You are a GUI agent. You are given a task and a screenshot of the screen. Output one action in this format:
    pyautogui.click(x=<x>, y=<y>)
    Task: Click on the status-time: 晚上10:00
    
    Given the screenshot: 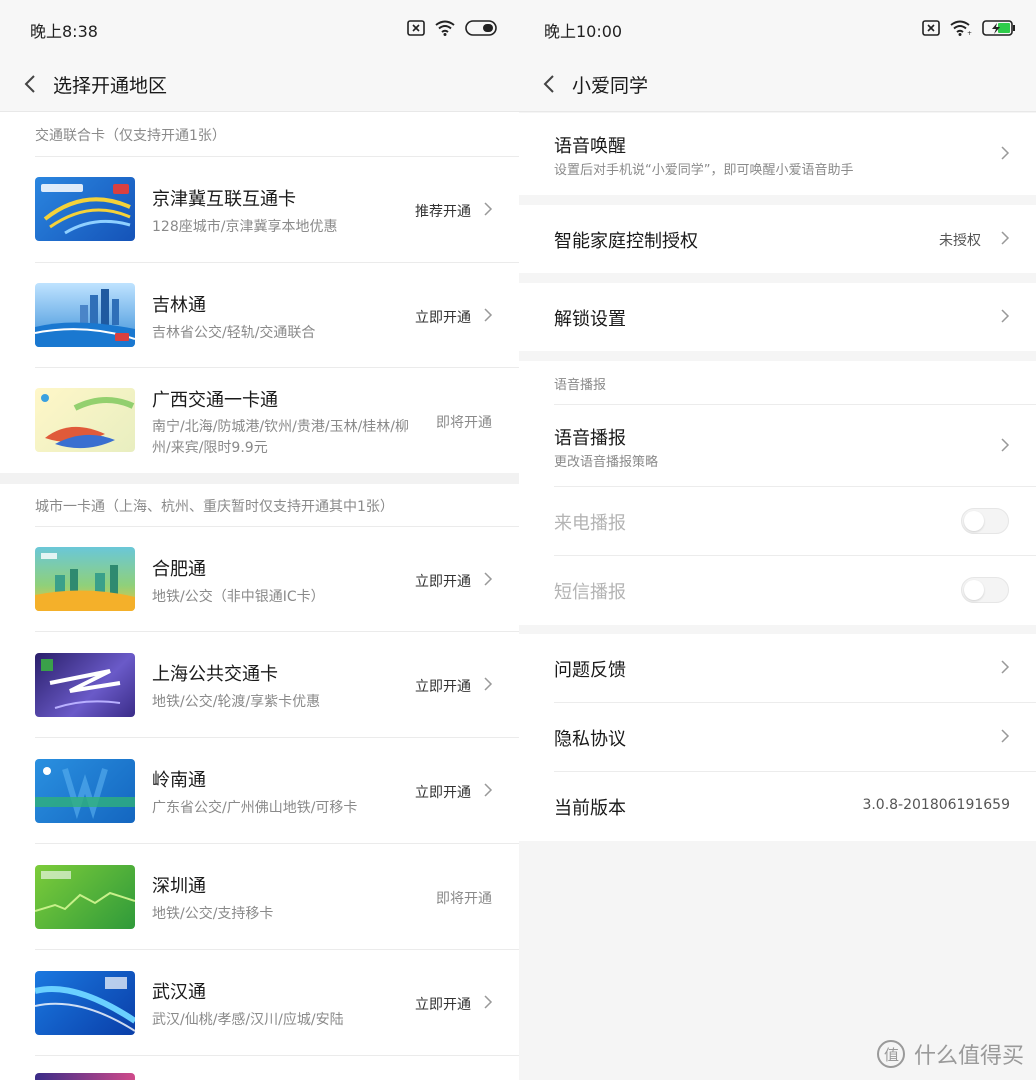 What is the action you would take?
    pyautogui.click(x=583, y=31)
    